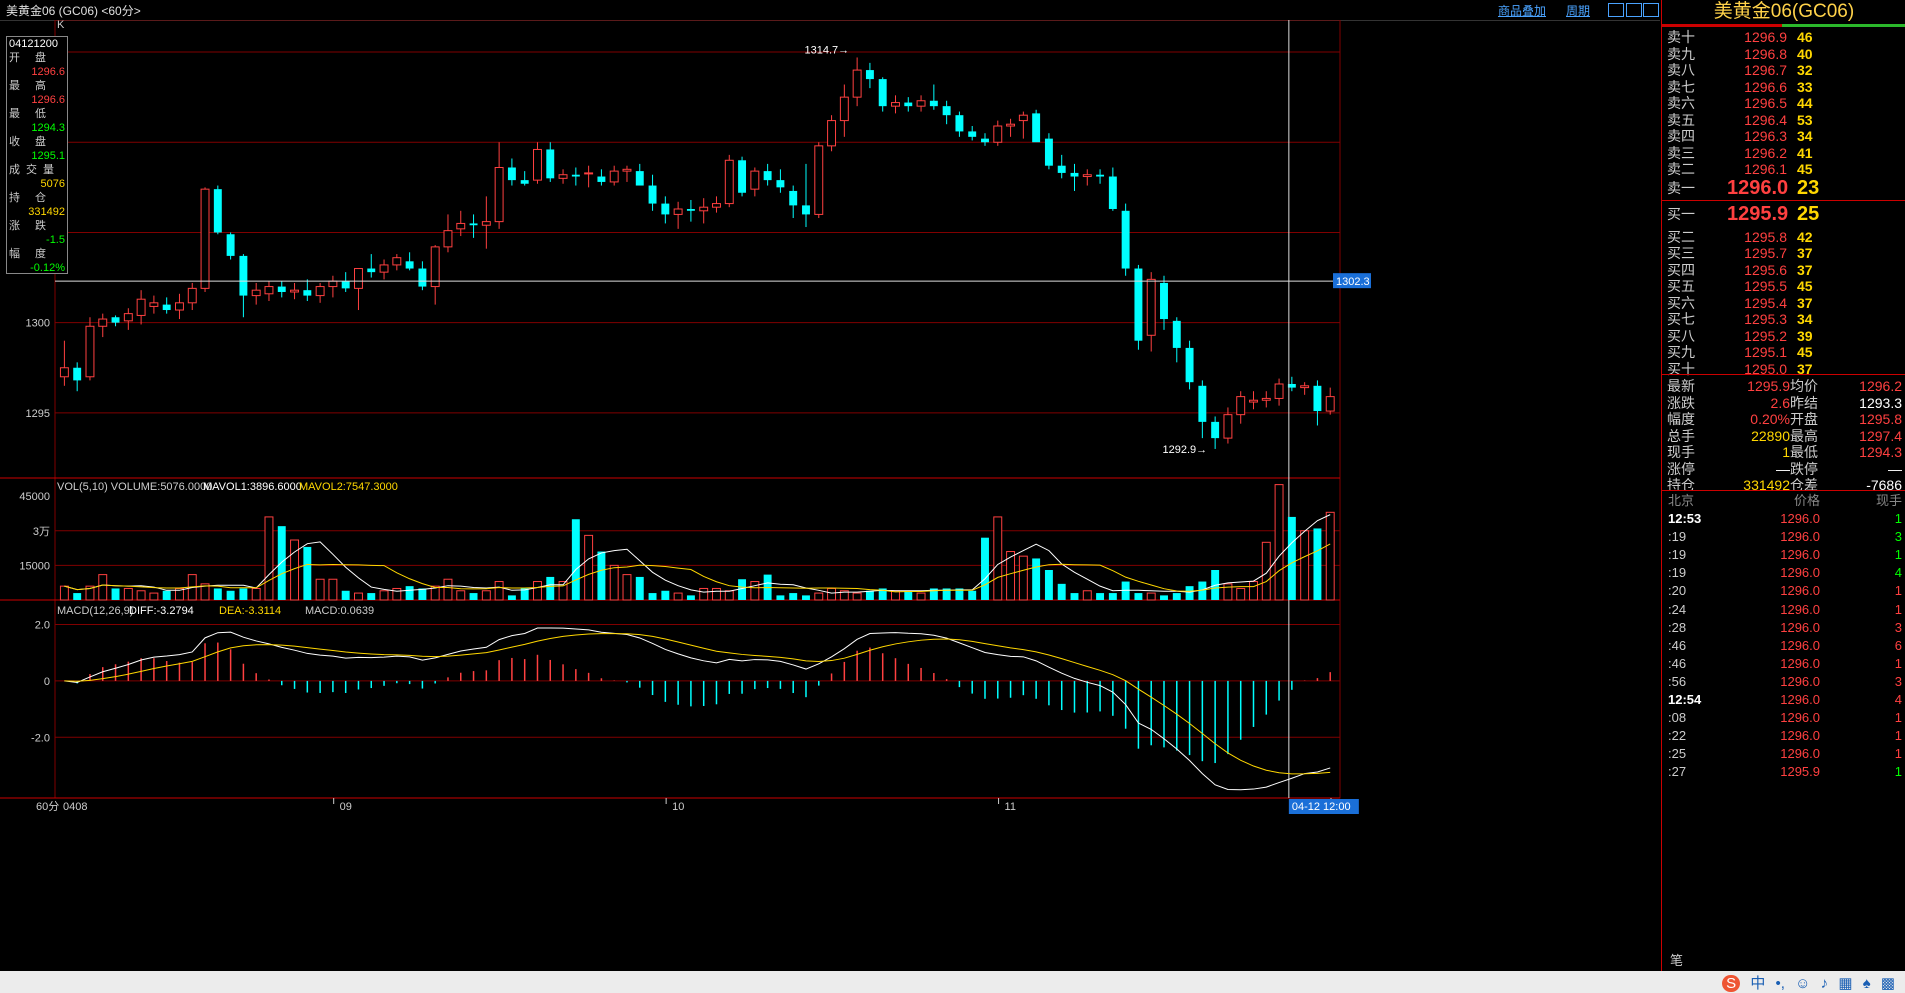 This screenshot has width=1905, height=993. Describe the element at coordinates (1805, 169) in the screenshot. I see `sell-volume: 45` at that location.